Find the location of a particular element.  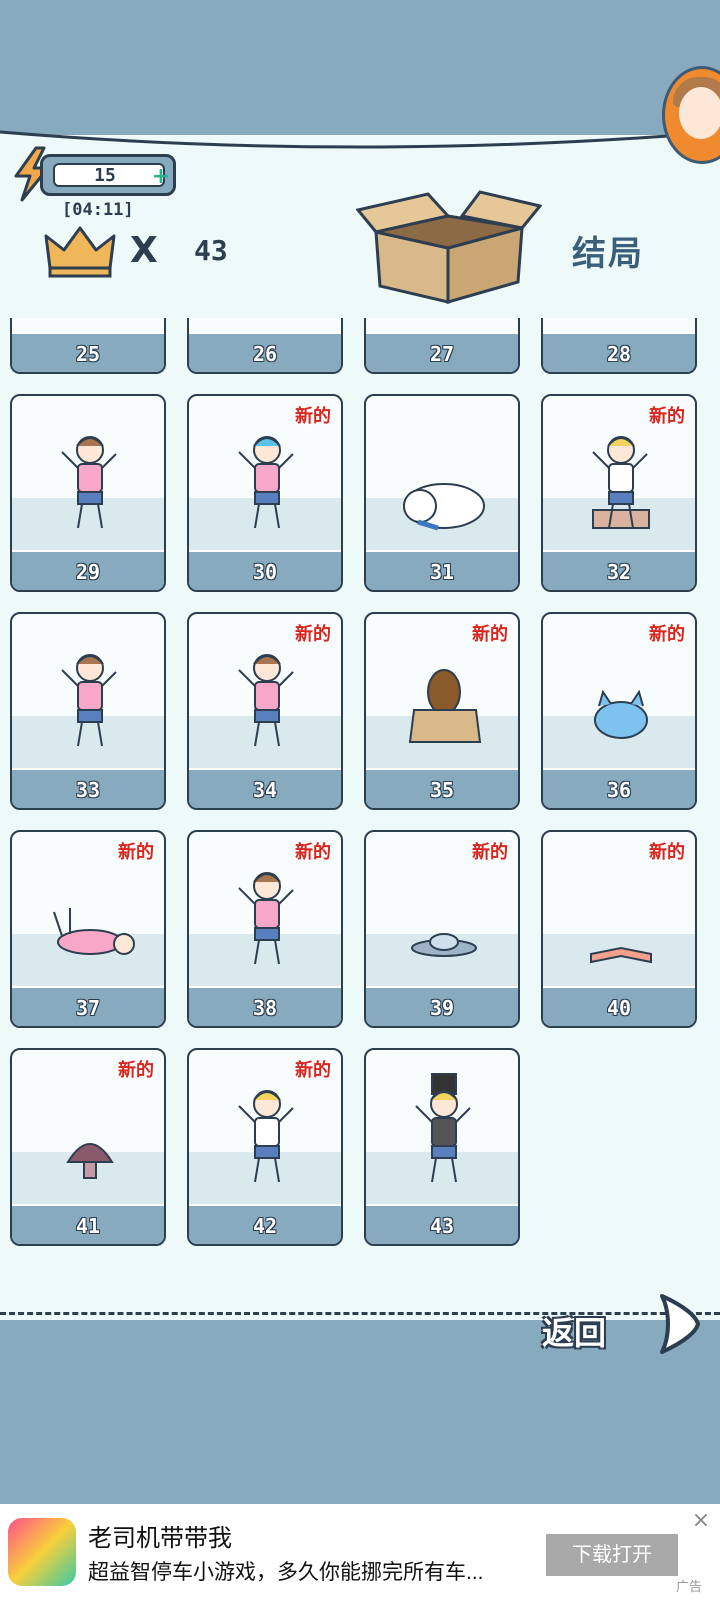

card-number: 40 is located at coordinates (619, 1008).